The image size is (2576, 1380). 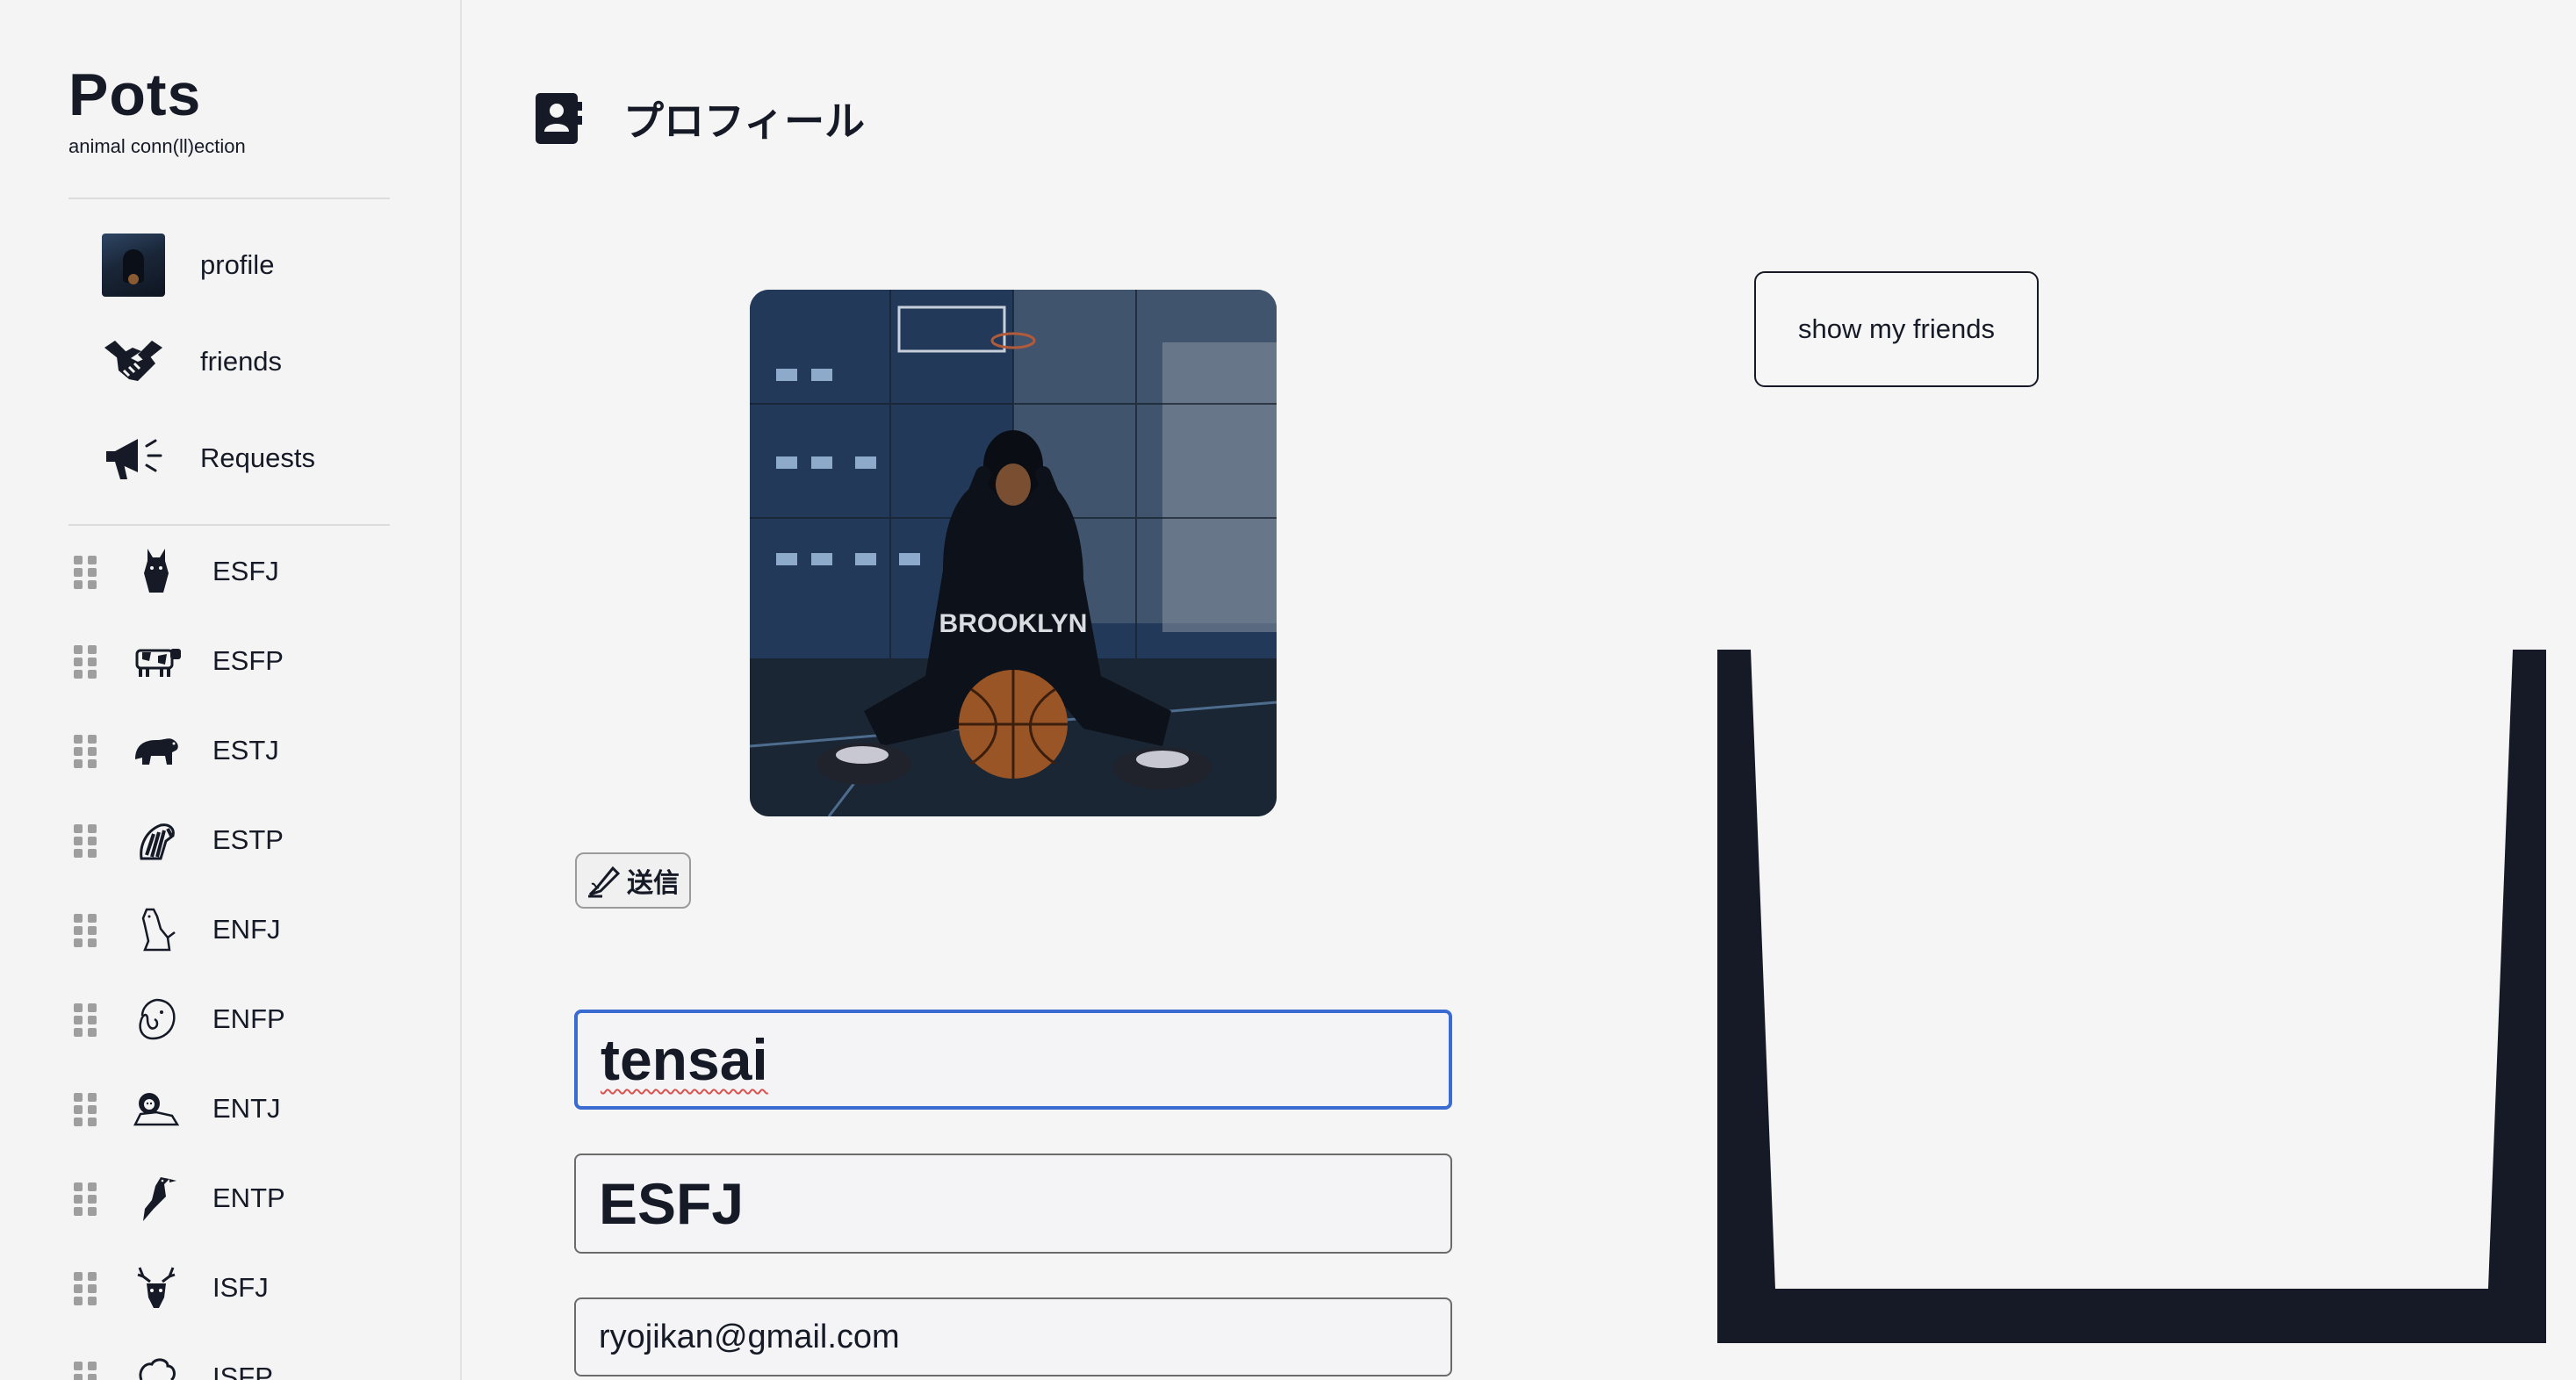 I want to click on sidebar-item-profile: profile, so click(x=251, y=265).